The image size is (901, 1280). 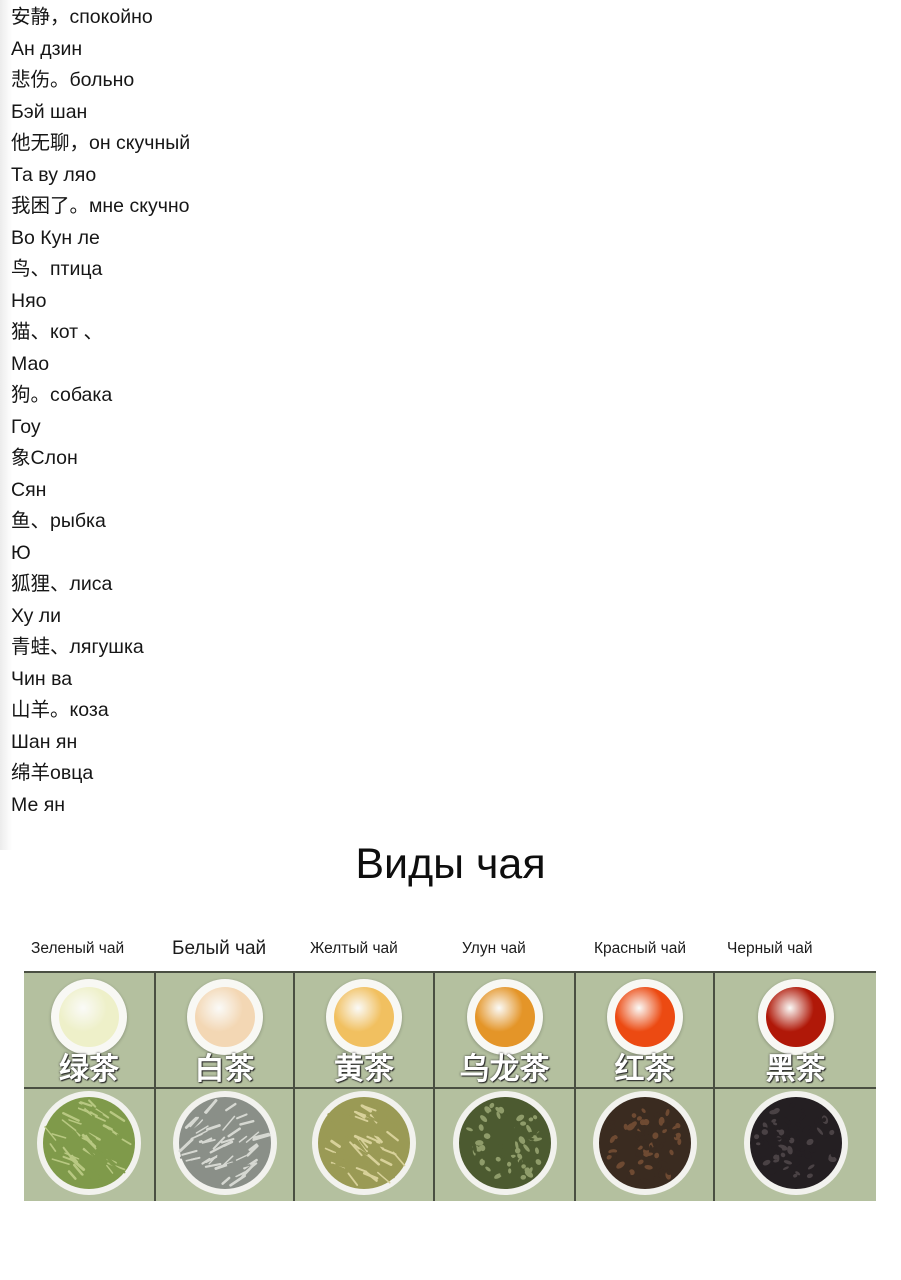 I want to click on tea-chinese-name: 白茶, so click(x=224, y=1069).